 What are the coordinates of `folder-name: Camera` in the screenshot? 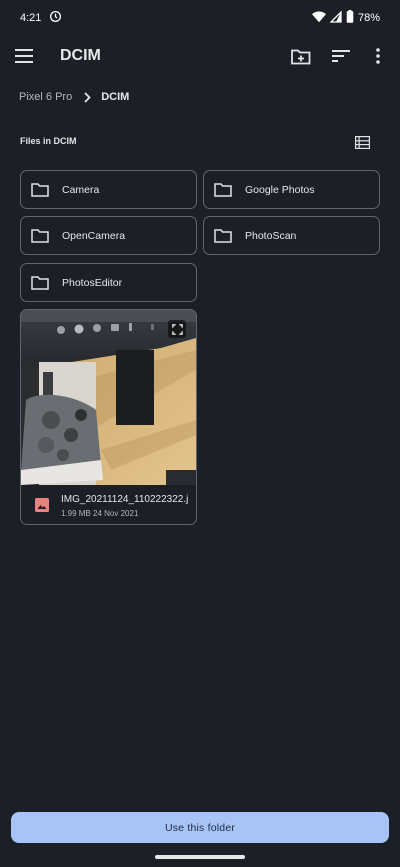 It's located at (81, 189).